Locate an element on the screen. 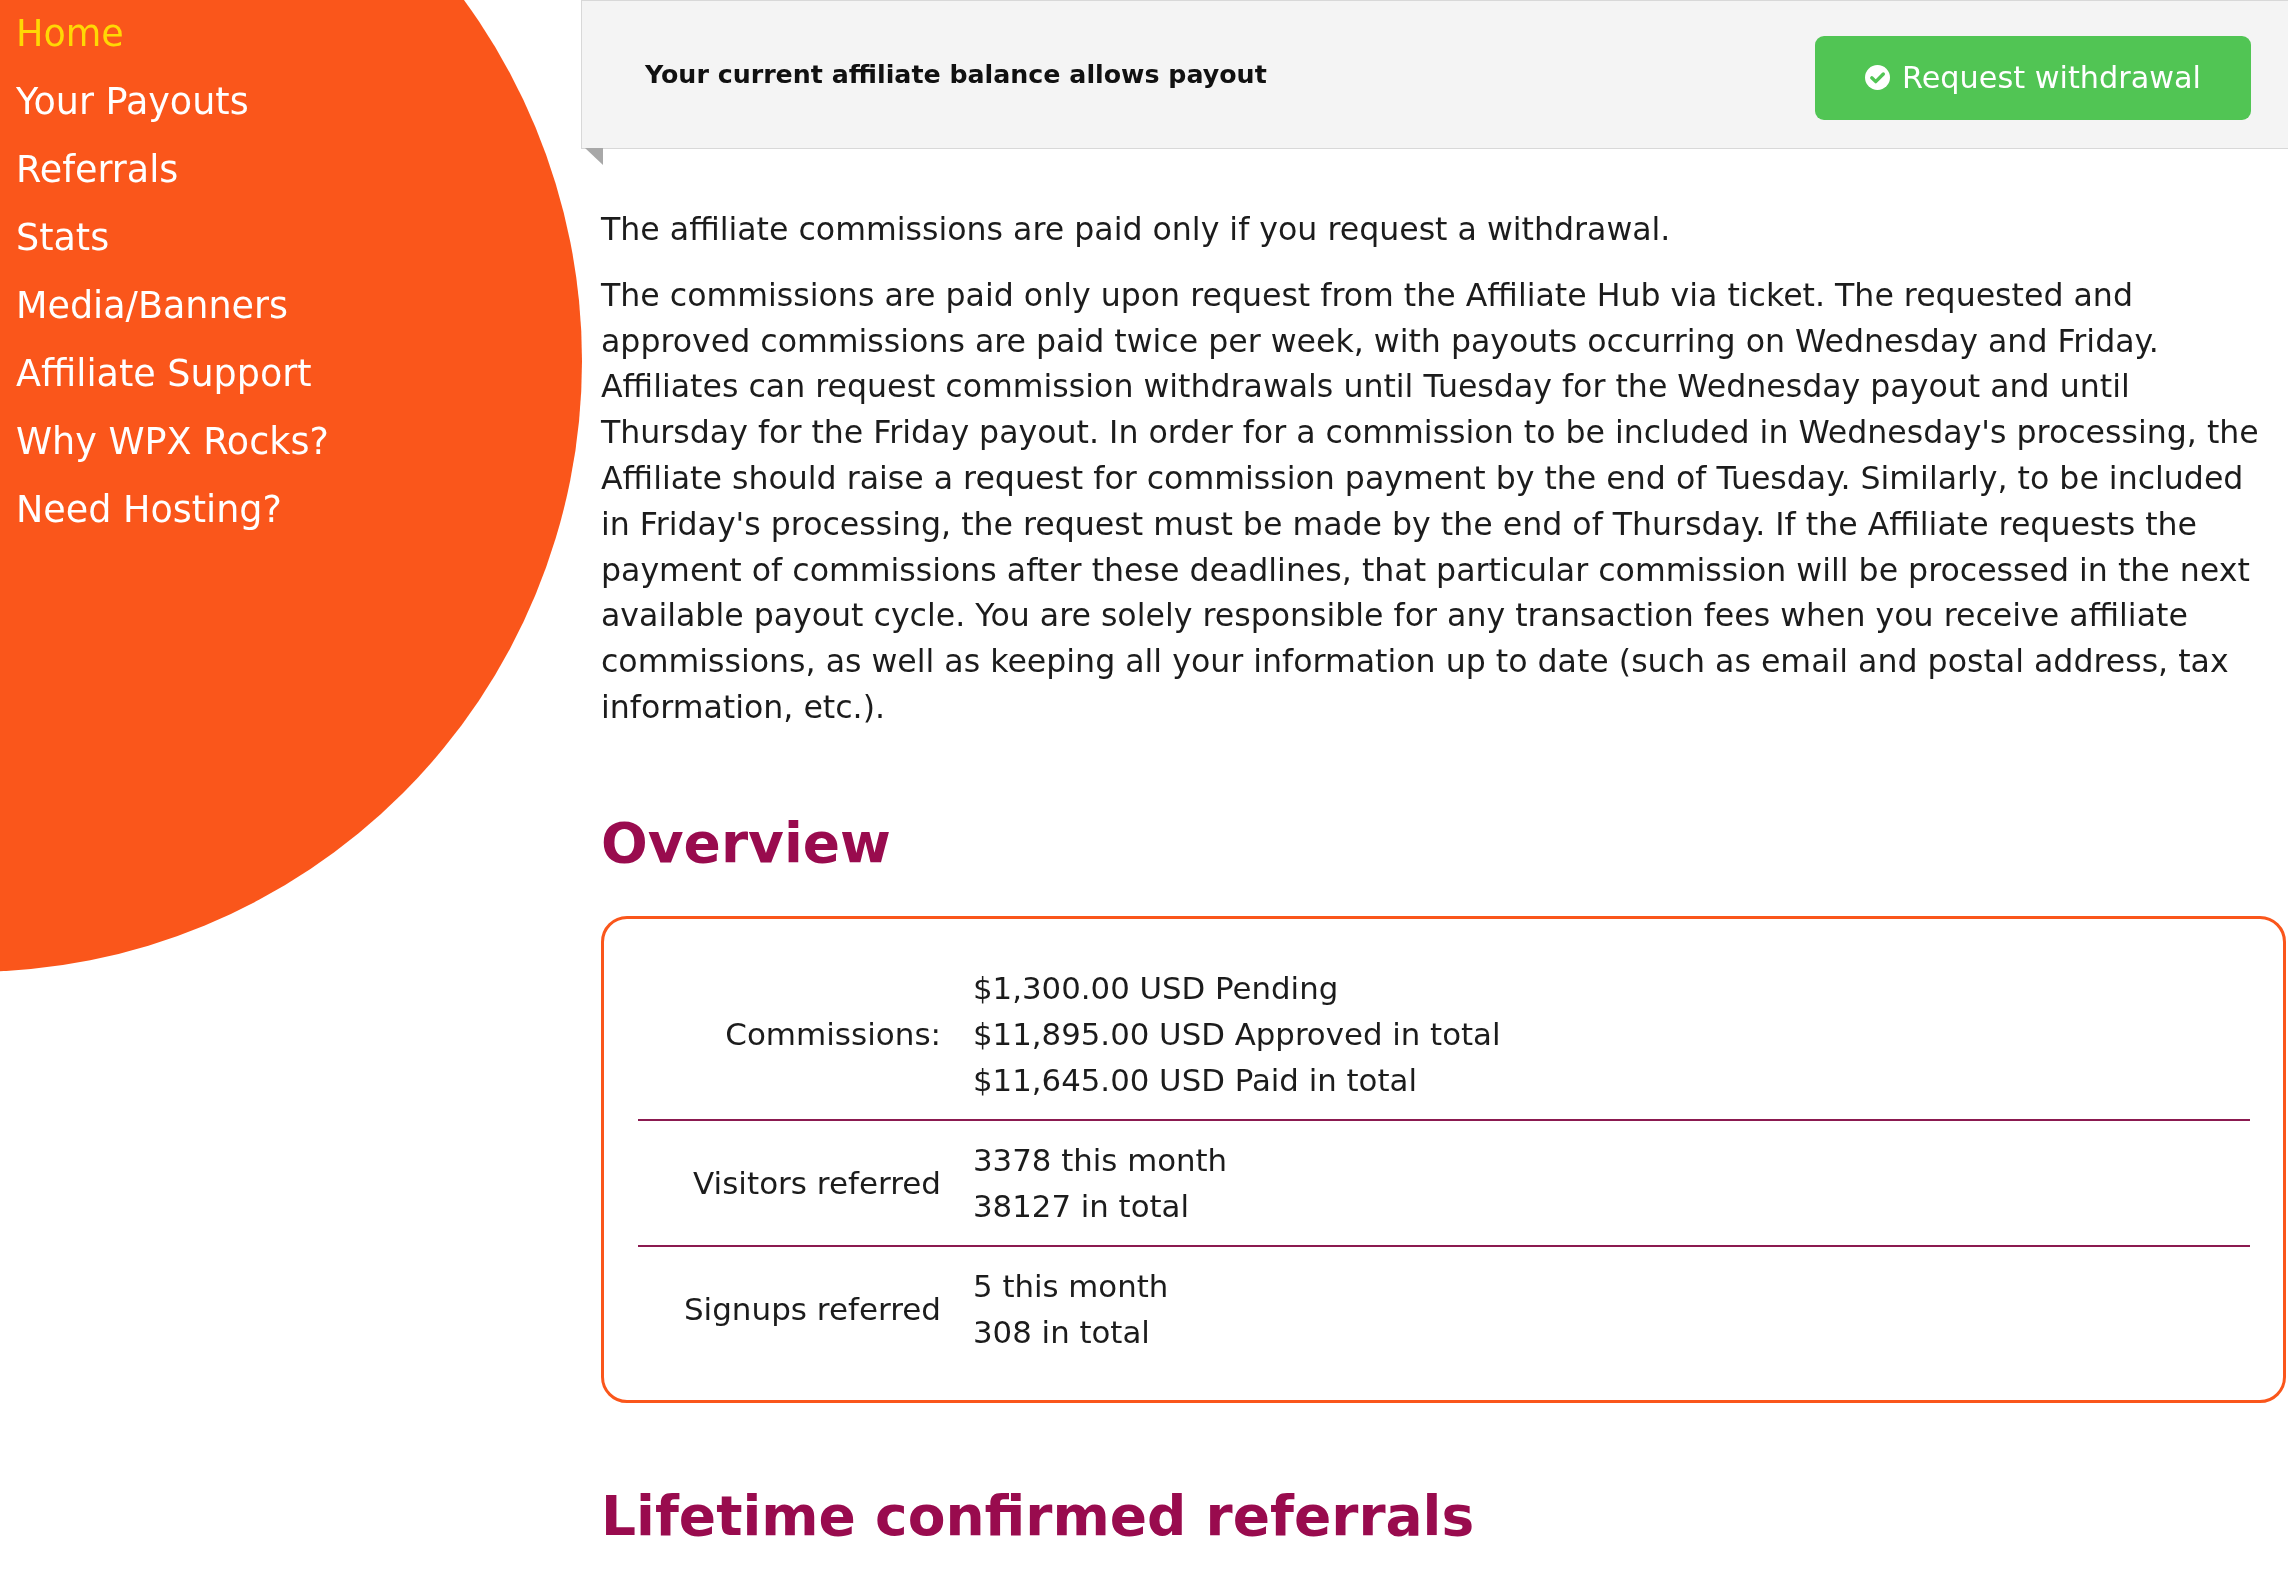 The image size is (2288, 1588). check-circle-icon is located at coordinates (1877, 77).